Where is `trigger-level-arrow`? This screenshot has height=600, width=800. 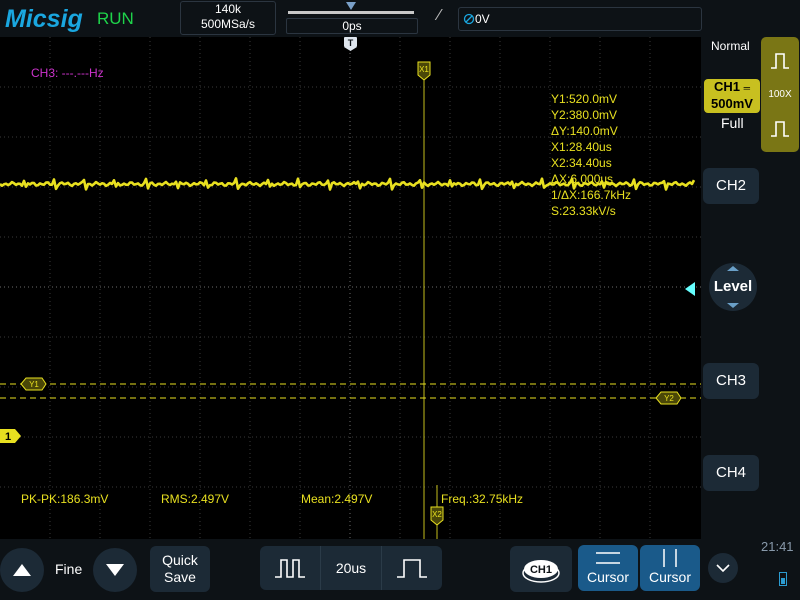
trigger-level-arrow is located at coordinates (690, 289).